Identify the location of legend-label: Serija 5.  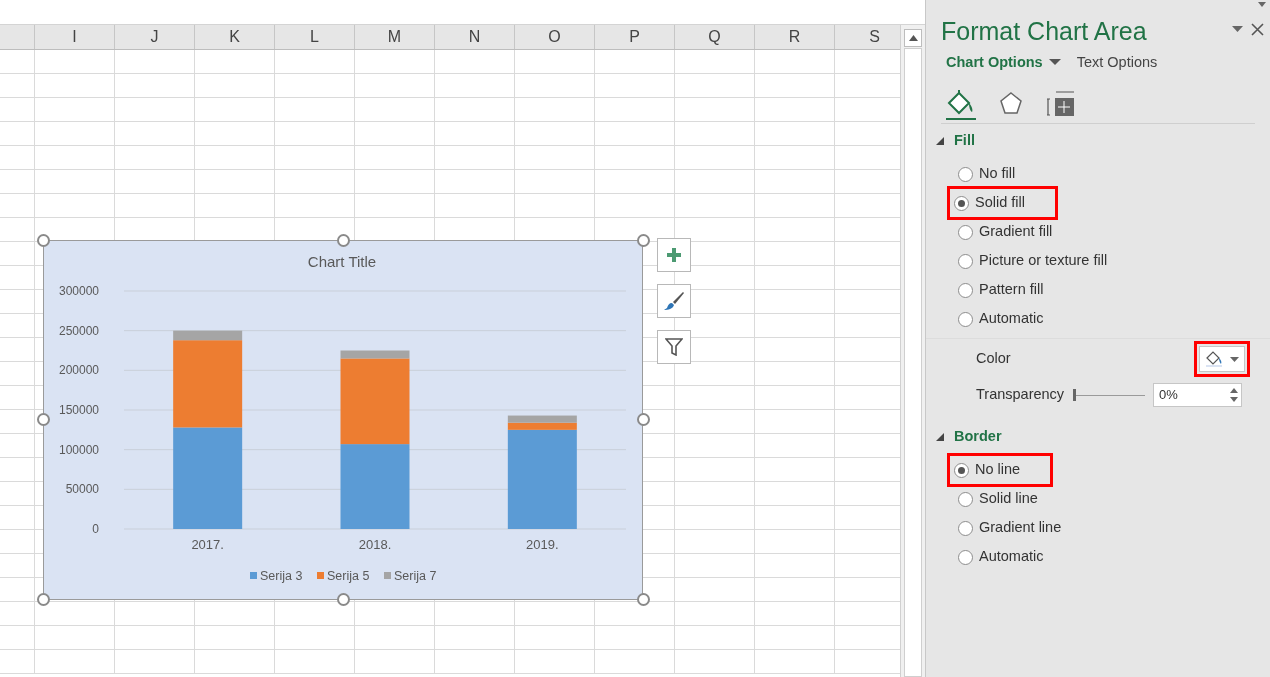
(348, 576).